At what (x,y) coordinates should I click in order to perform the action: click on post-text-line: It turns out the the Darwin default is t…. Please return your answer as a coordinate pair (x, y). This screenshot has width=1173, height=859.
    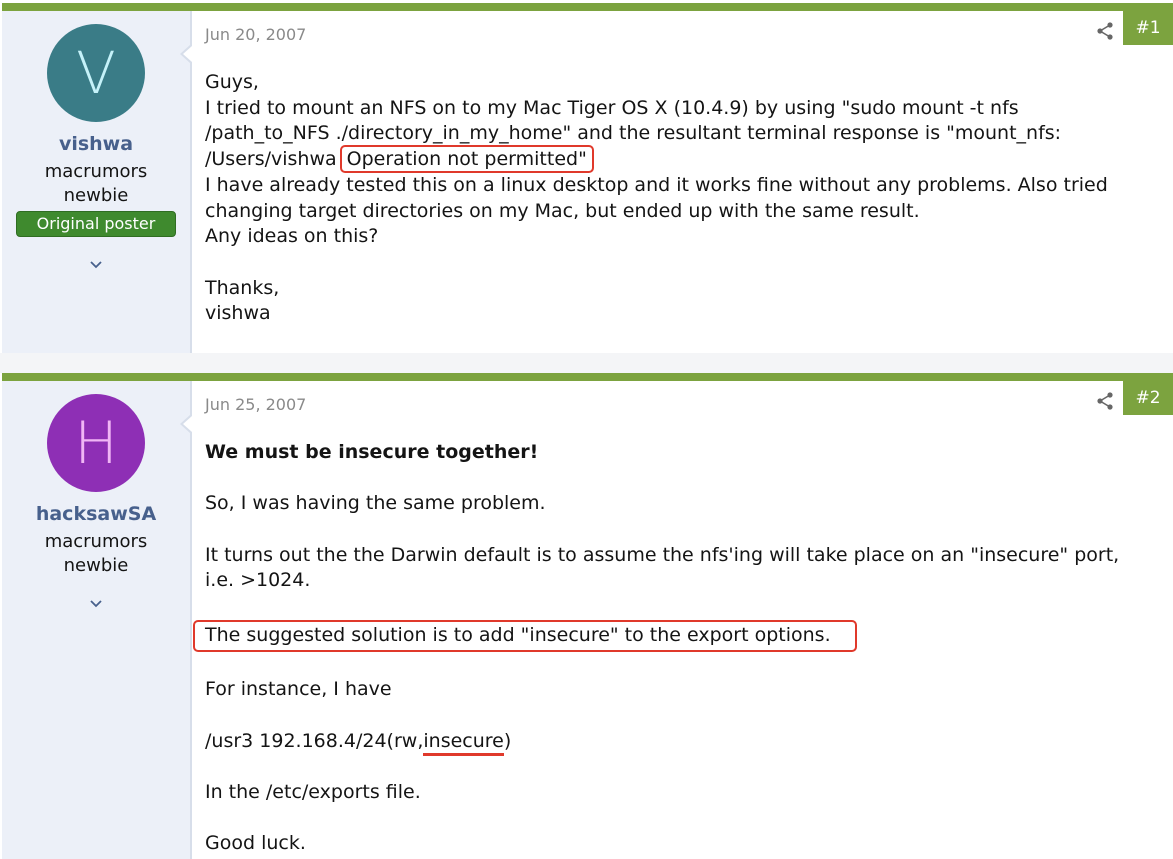
    Looking at the image, I should click on (662, 554).